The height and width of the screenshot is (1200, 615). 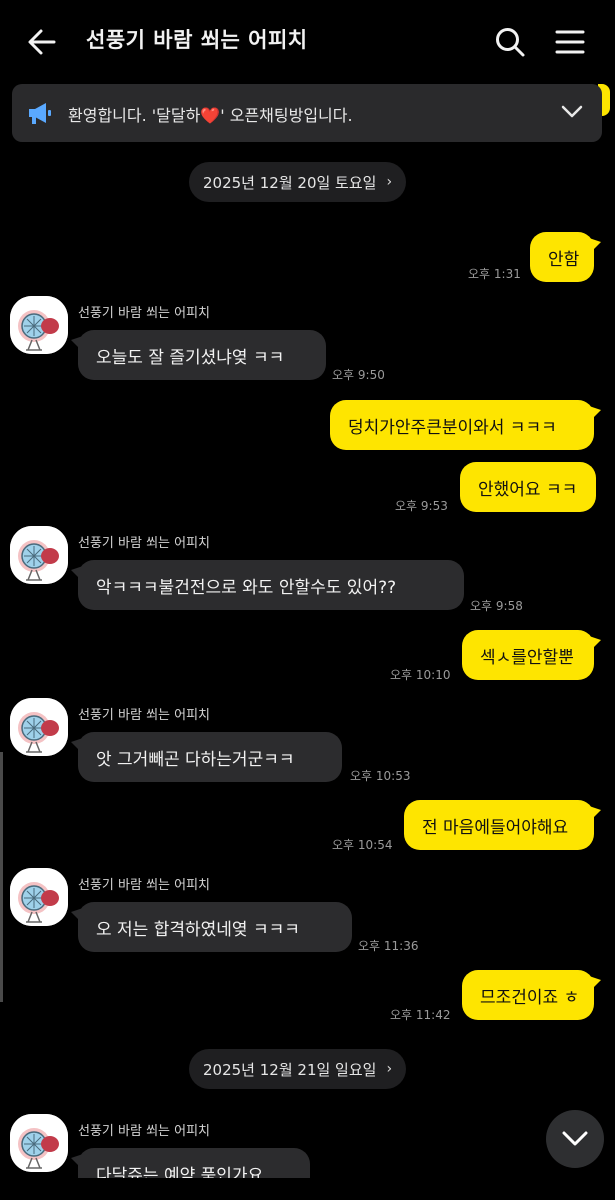 What do you see at coordinates (358, 375) in the screenshot?
I see `message-time: 오후 9:50` at bounding box center [358, 375].